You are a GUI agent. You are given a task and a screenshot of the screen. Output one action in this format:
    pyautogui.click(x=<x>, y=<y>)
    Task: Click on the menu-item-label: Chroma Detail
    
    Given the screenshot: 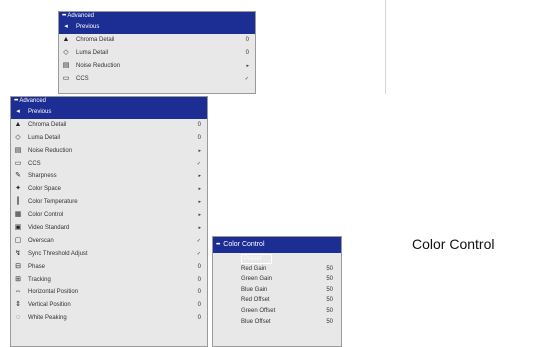 What is the action you would take?
    pyautogui.click(x=95, y=40)
    